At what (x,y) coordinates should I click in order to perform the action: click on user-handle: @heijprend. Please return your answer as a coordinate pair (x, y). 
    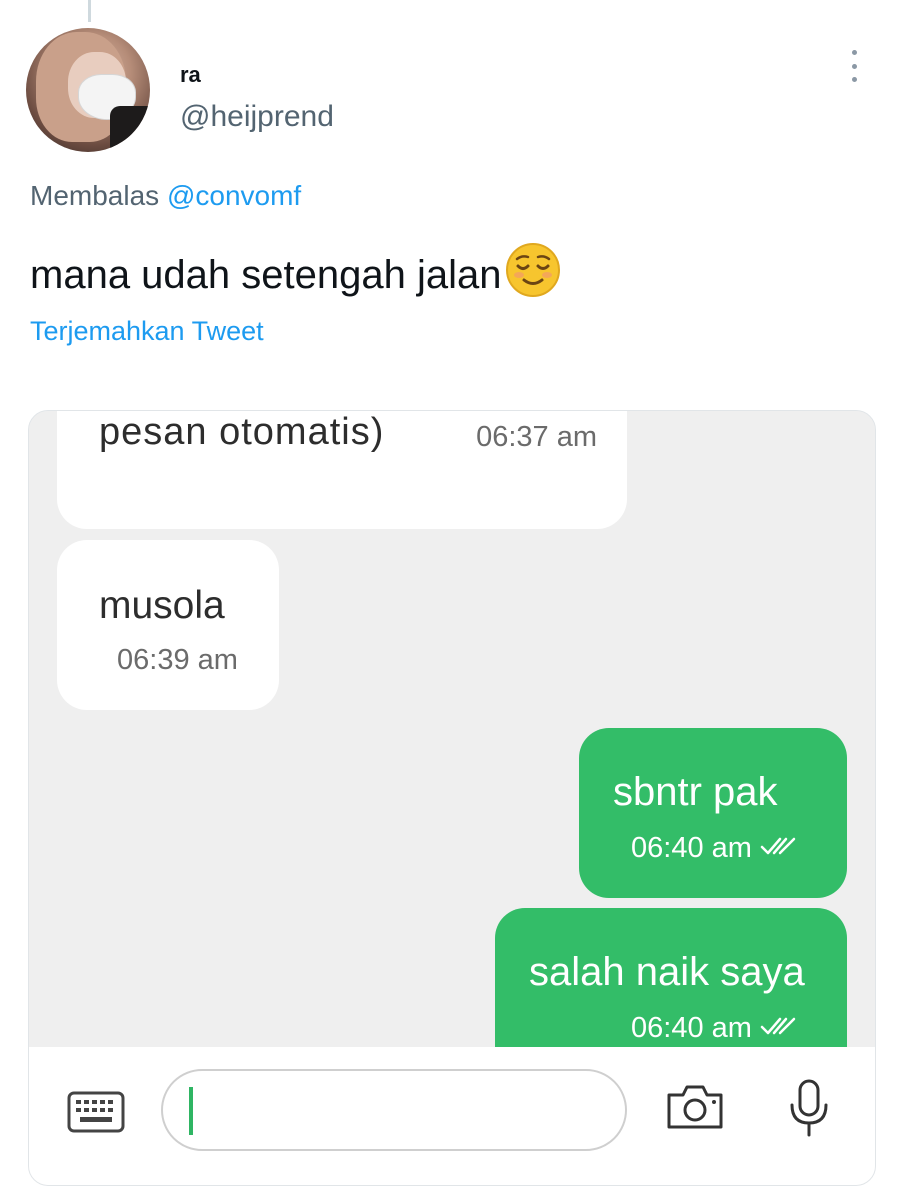
    Looking at the image, I should click on (257, 117).